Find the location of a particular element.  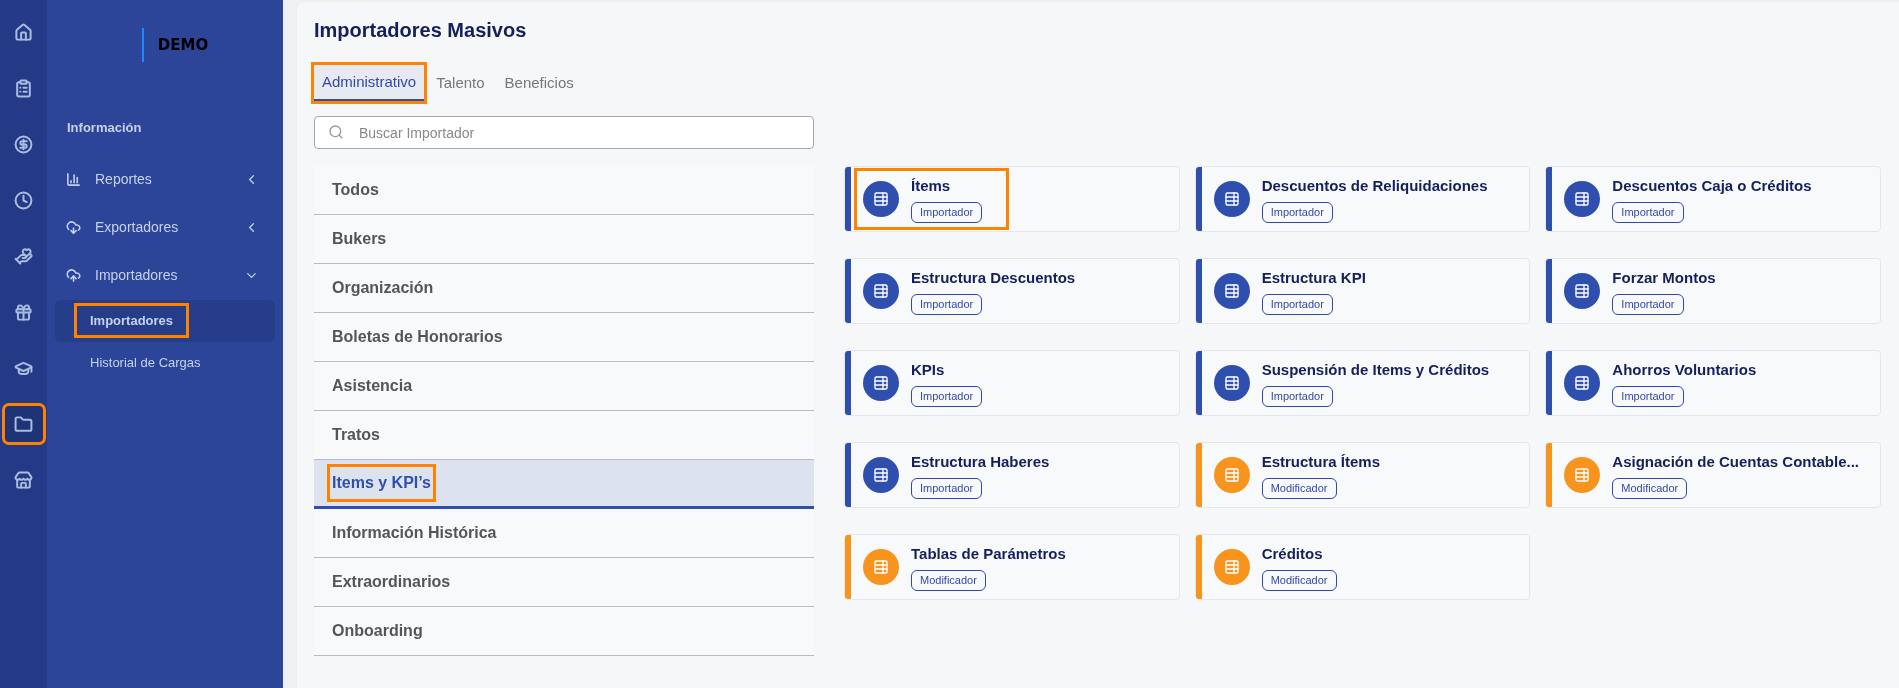

store-icon is located at coordinates (23, 480).